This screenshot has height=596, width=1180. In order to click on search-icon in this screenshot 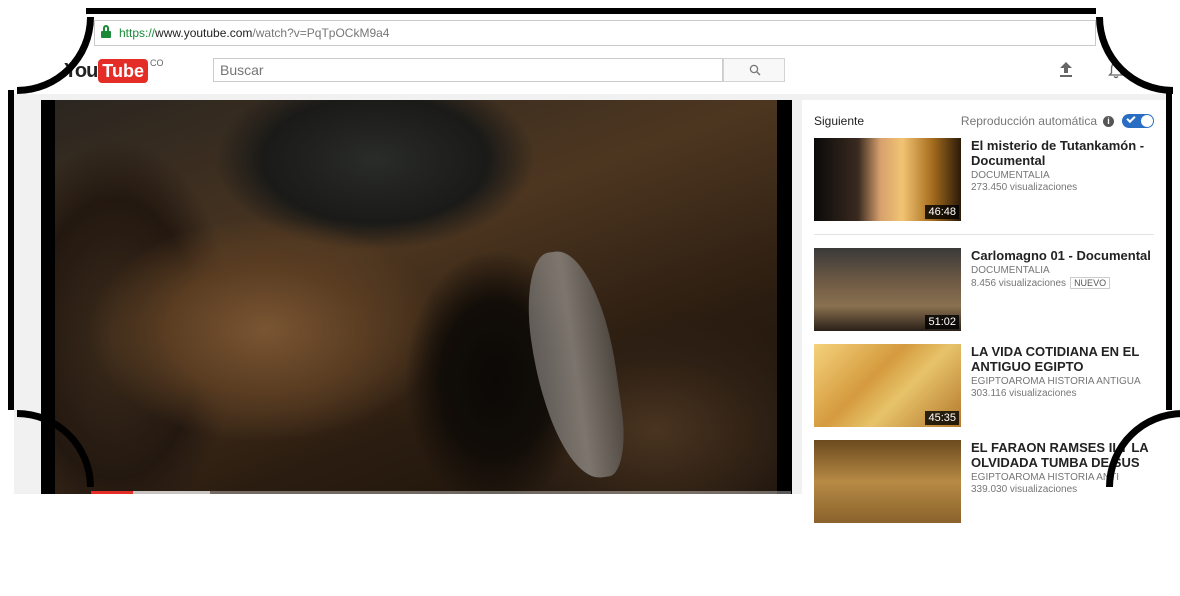, I will do `click(755, 70)`.